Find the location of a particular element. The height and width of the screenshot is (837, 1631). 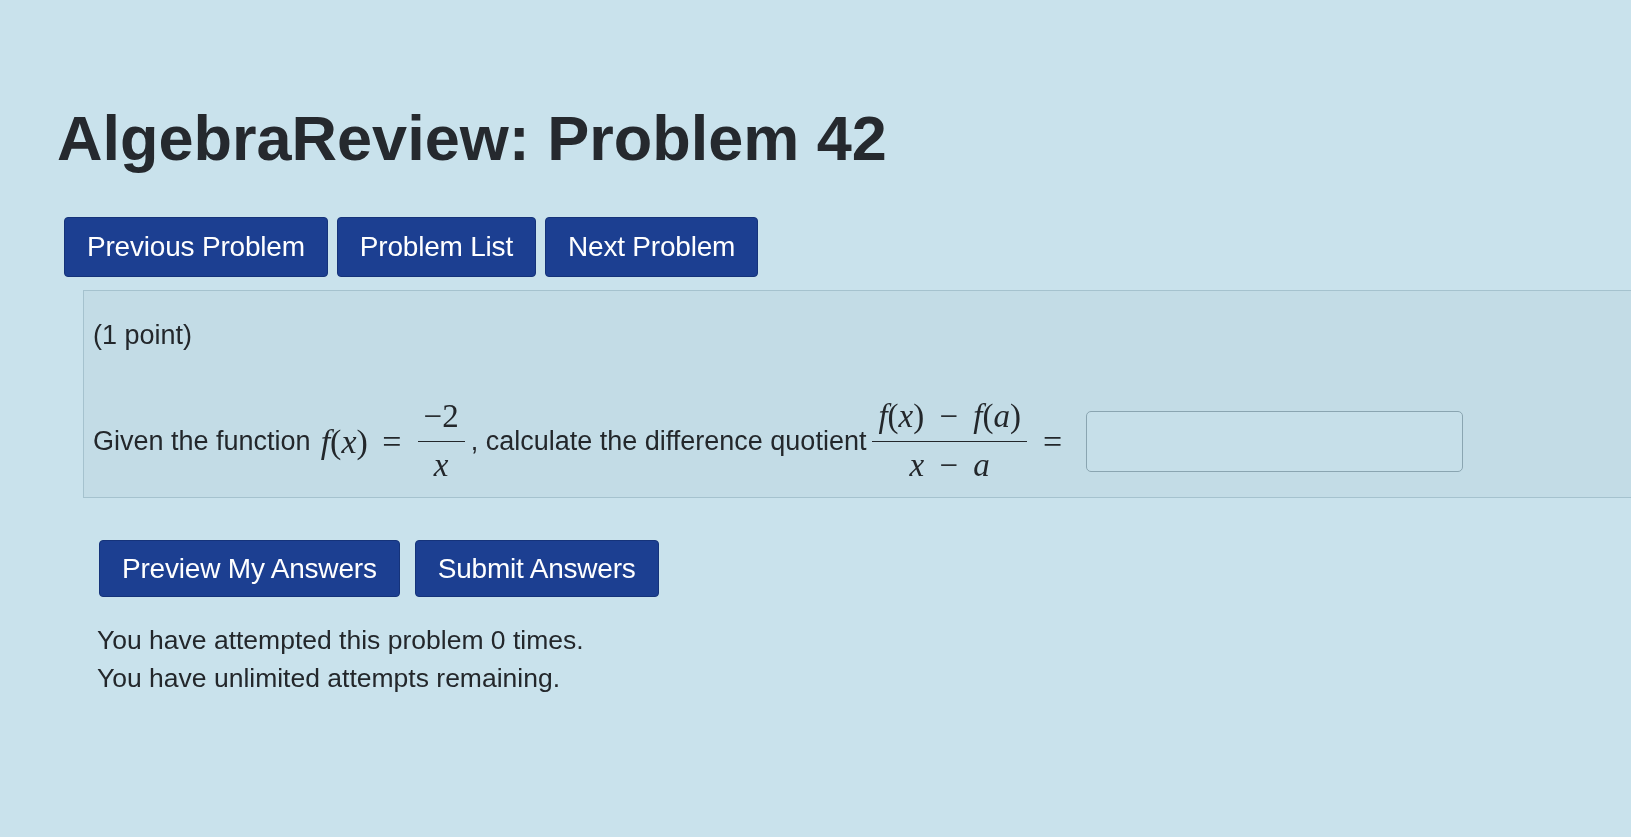

math-fraction: f(x) − f(a) x − a is located at coordinates (950, 441).